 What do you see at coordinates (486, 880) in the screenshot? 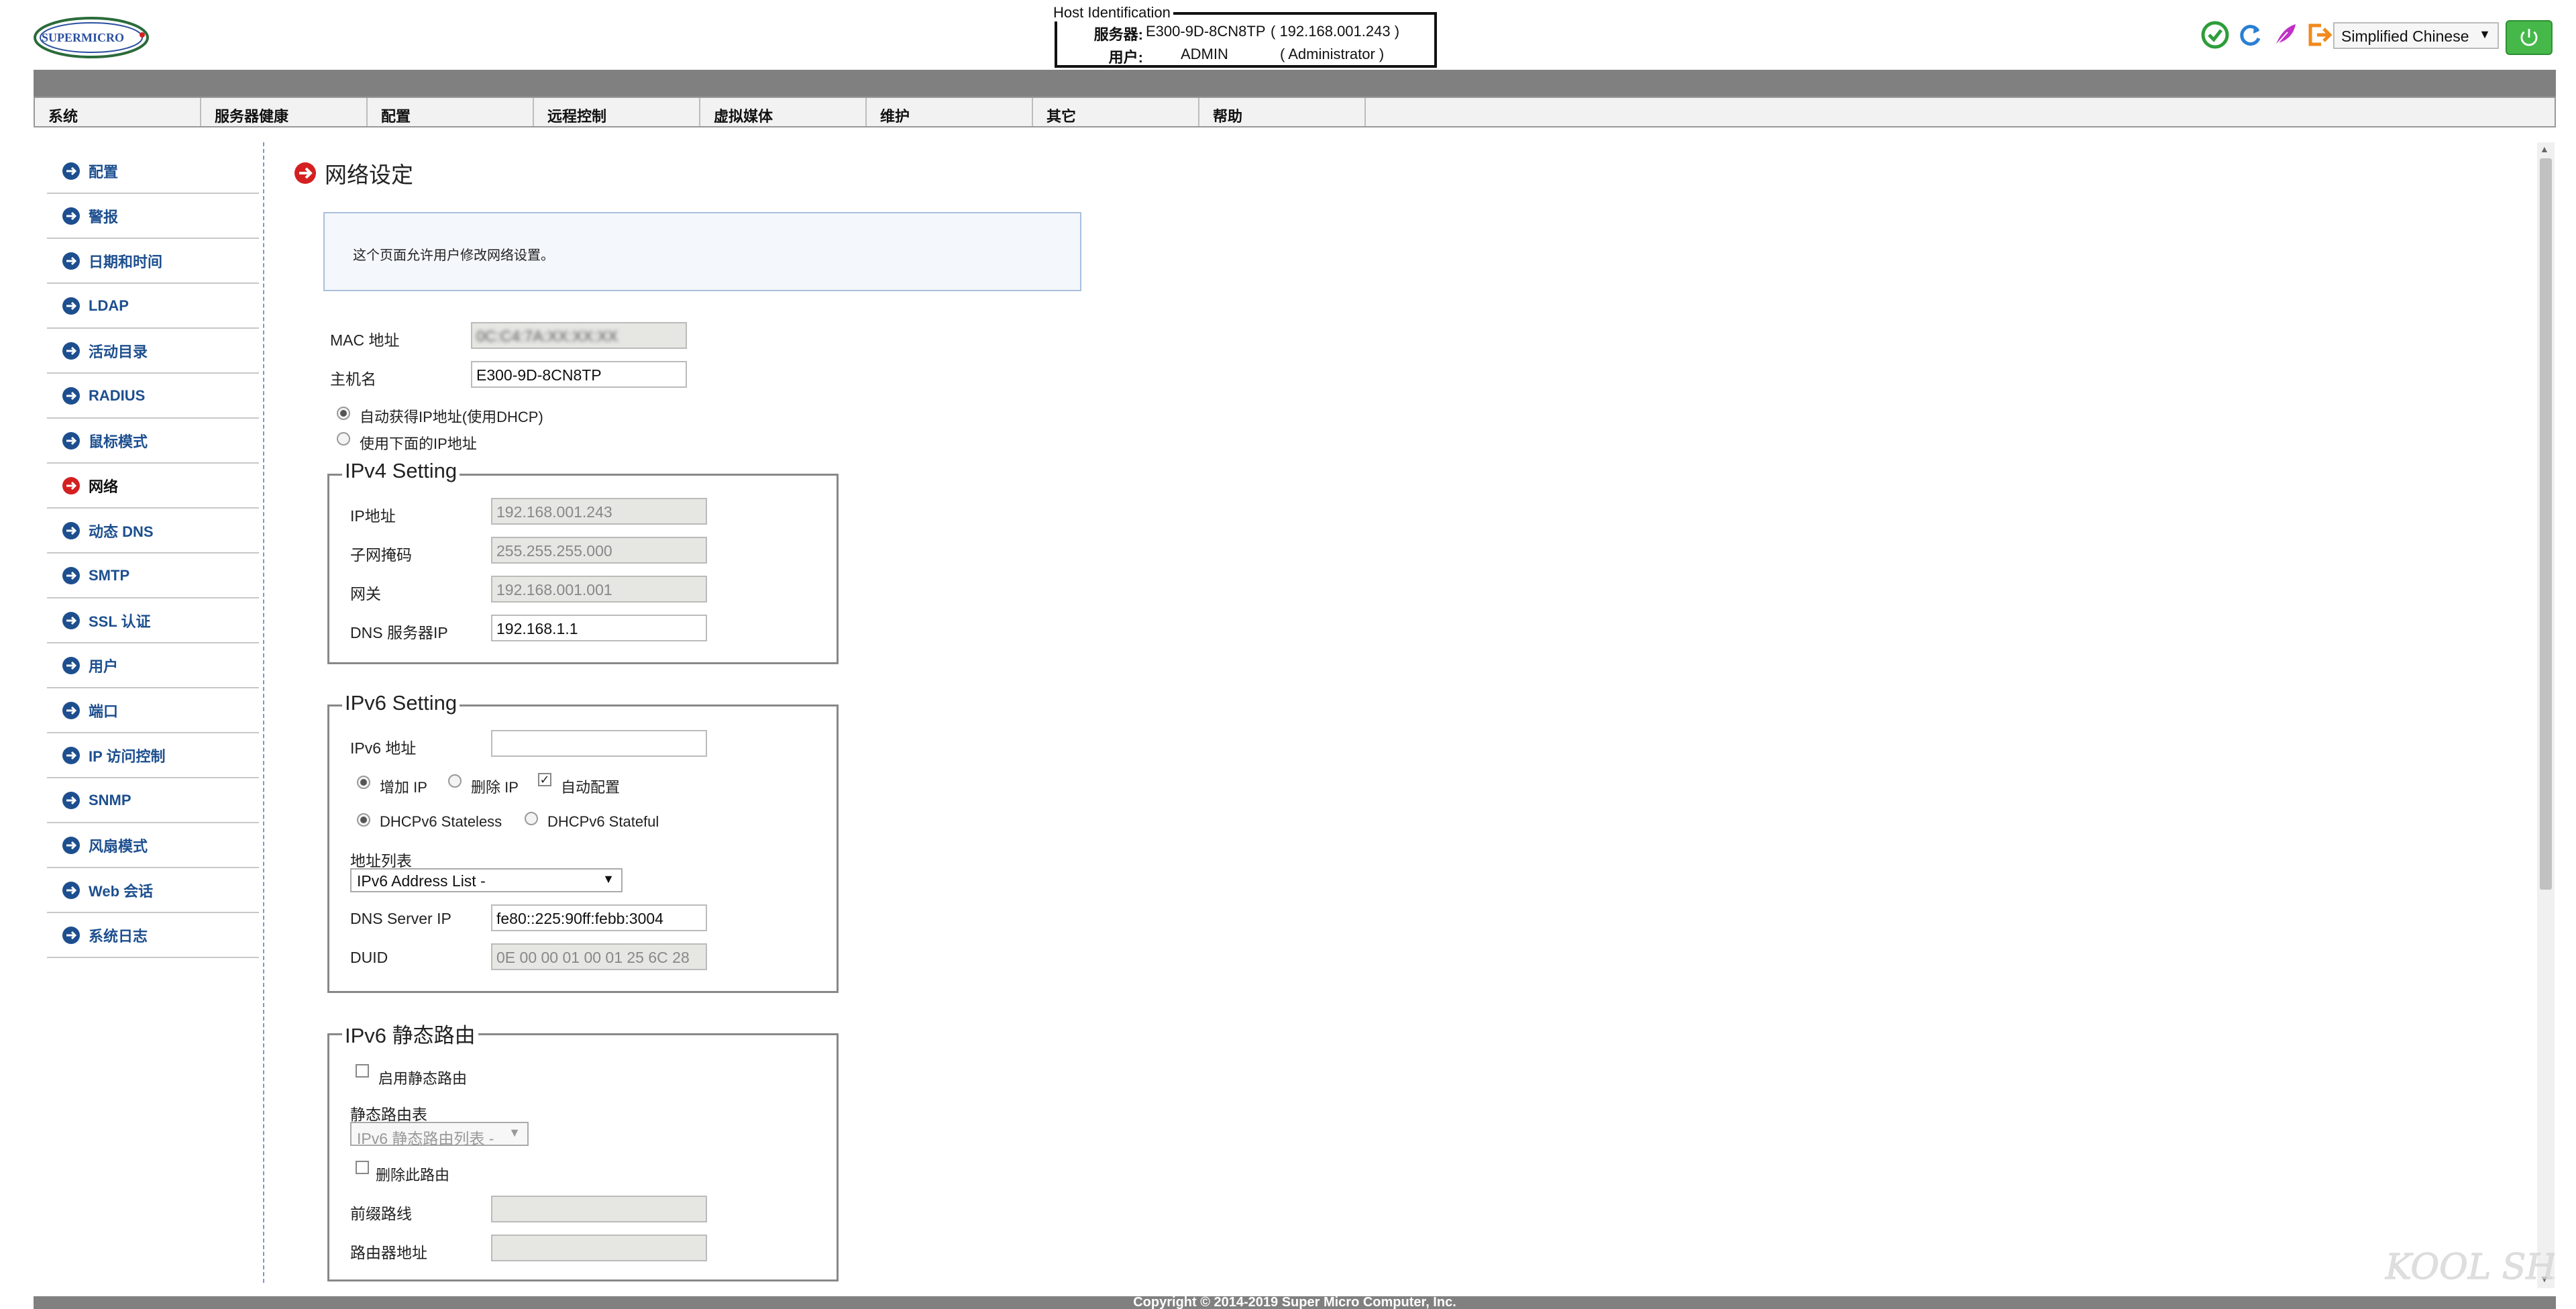
I see `ipv6-address-list-select: IPv6 Address List - ▼` at bounding box center [486, 880].